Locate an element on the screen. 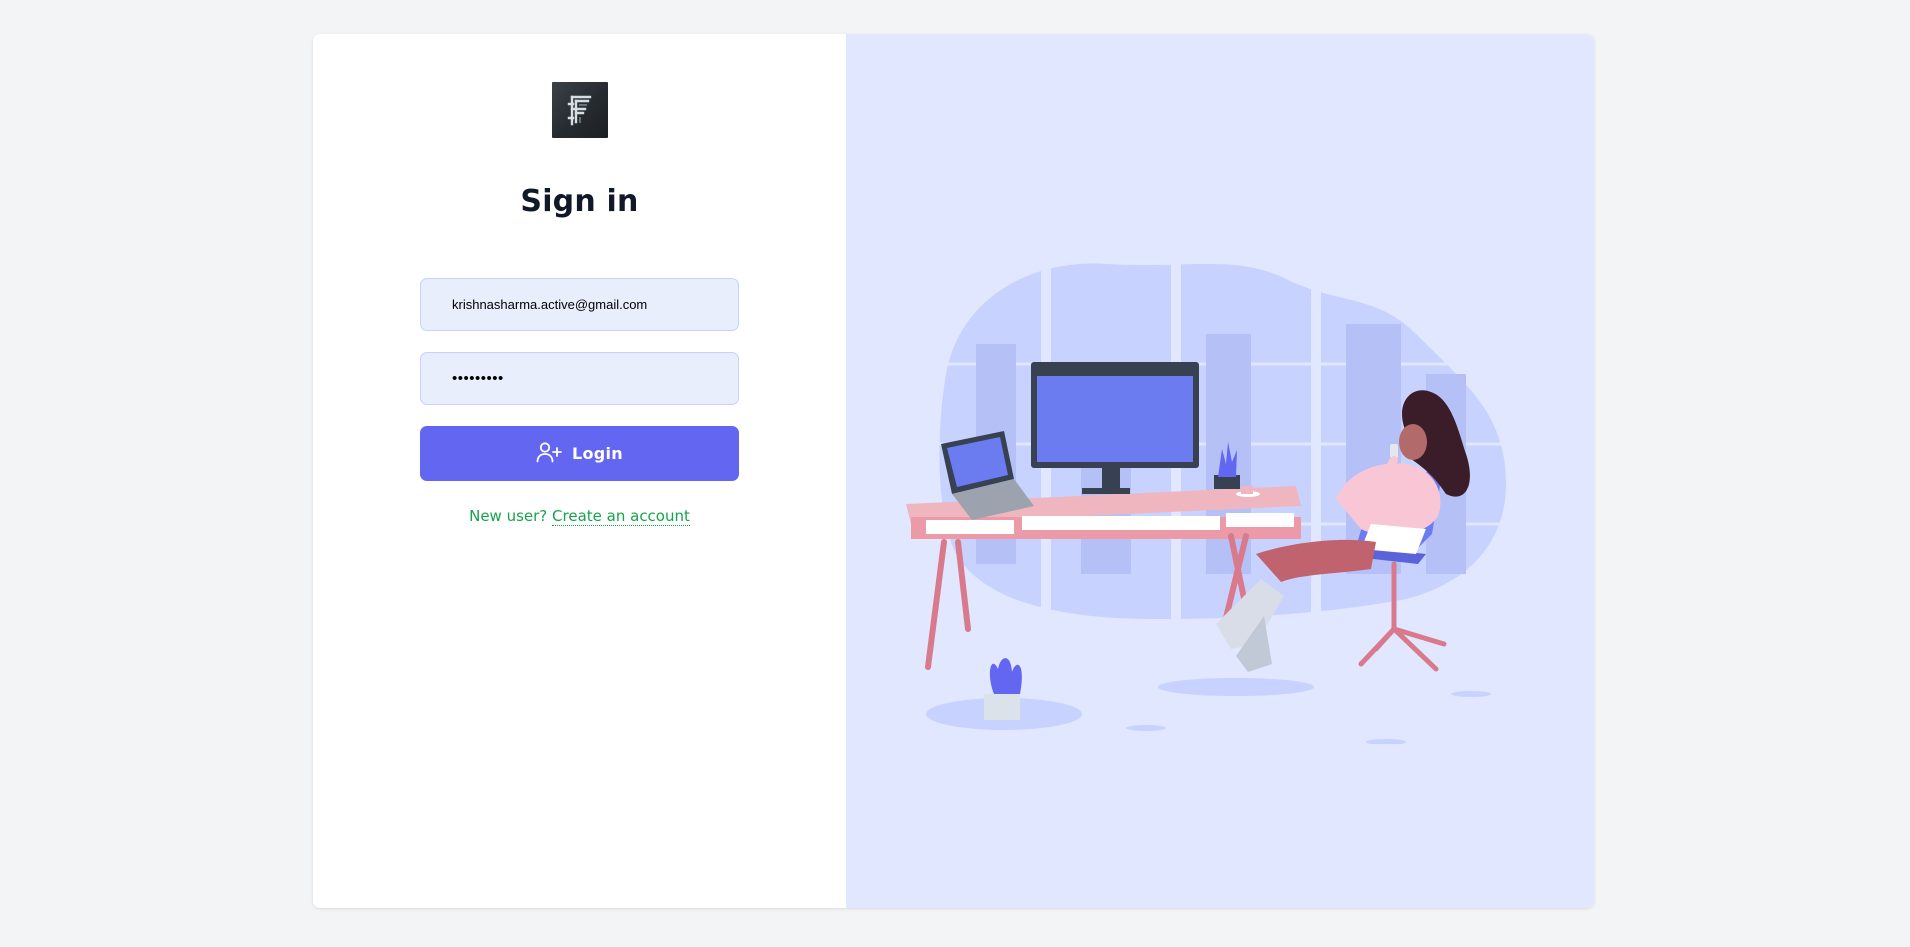 This screenshot has width=1910, height=947. password-field is located at coordinates (579, 378).